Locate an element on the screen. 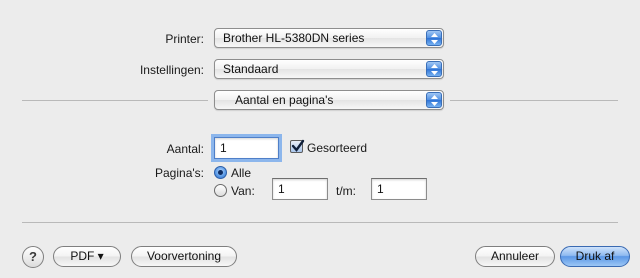 This screenshot has height=278, width=640. pages-to-field: 1 is located at coordinates (399, 189).